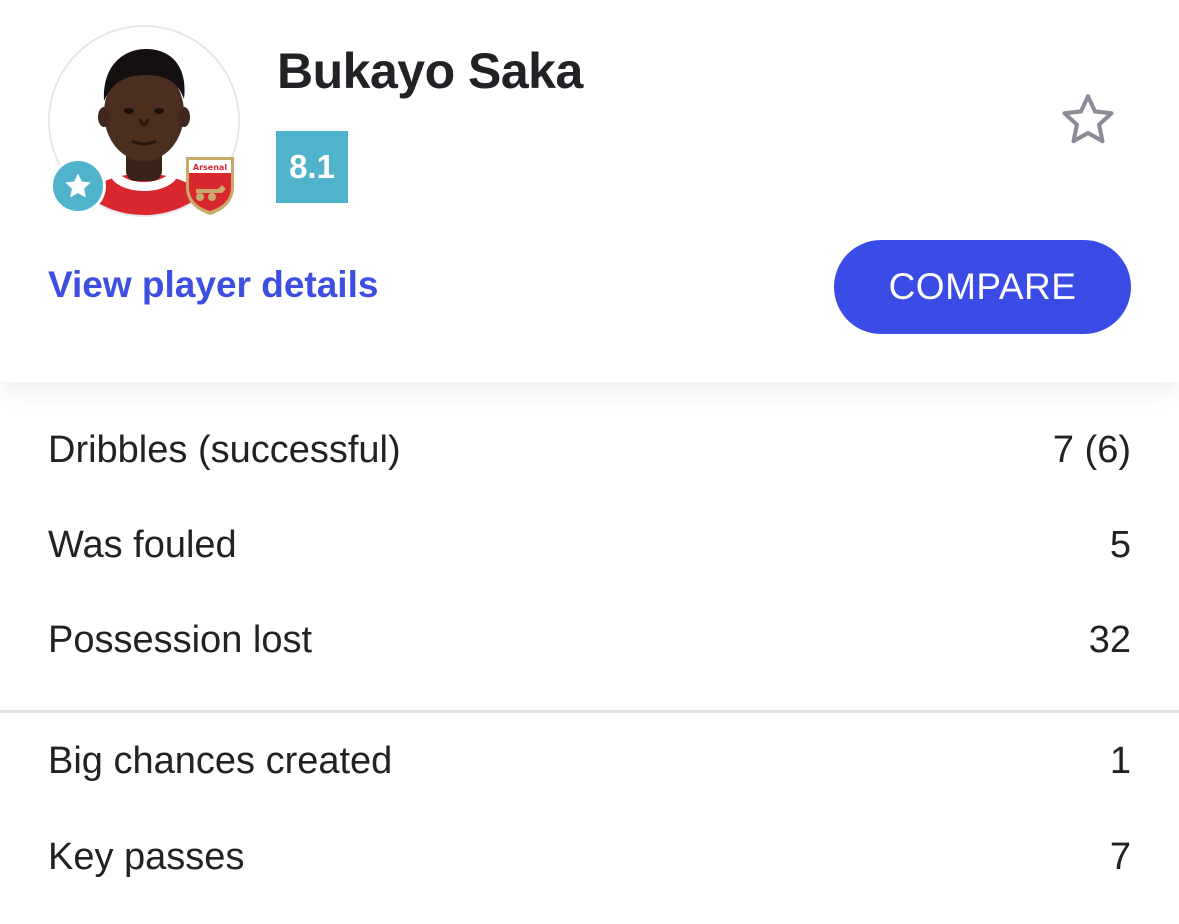 The width and height of the screenshot is (1179, 924). Describe the element at coordinates (589, 857) in the screenshot. I see `stat-row-key-passes: Key passes 7` at that location.